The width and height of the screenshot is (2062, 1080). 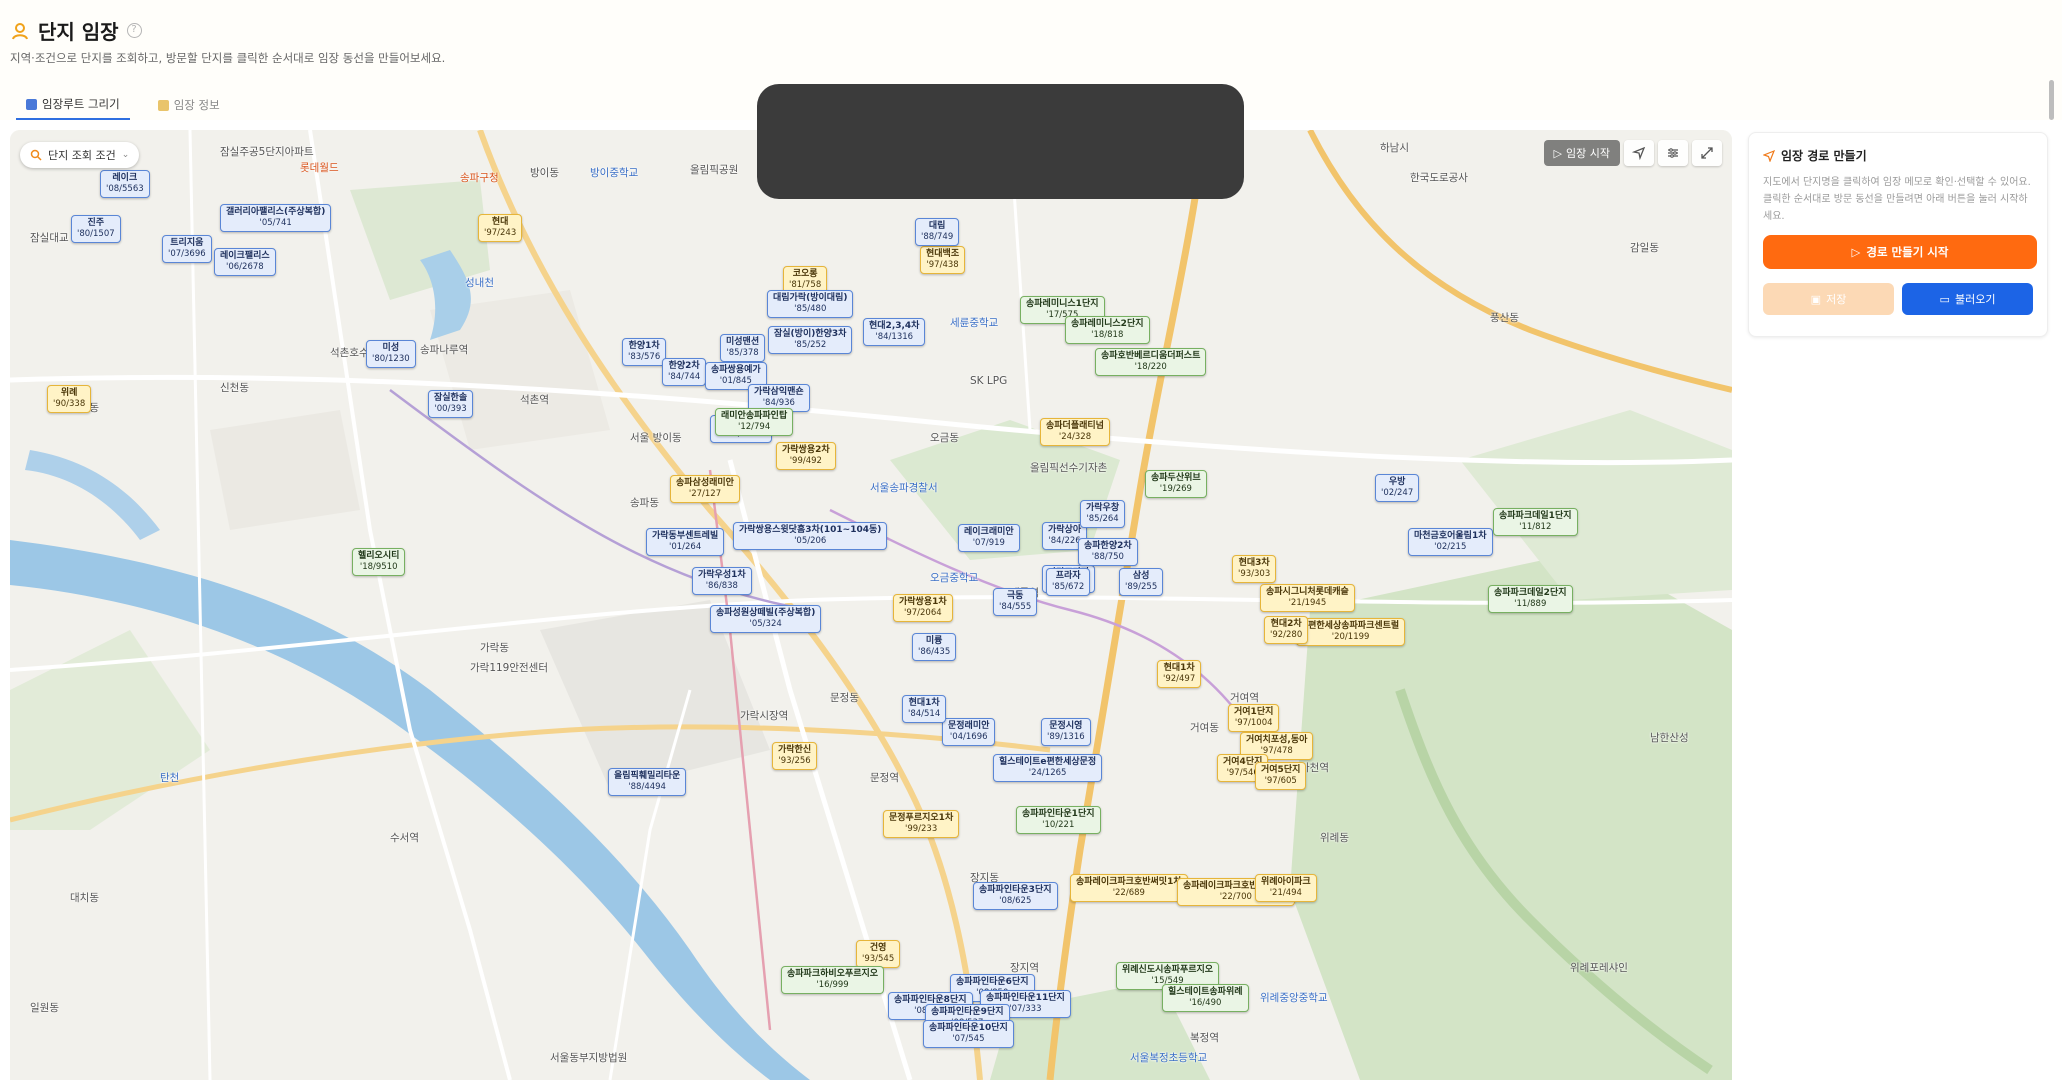 I want to click on apartment-marker: 송파호반베르디움더퍼스트 '18/220, so click(x=1151, y=362).